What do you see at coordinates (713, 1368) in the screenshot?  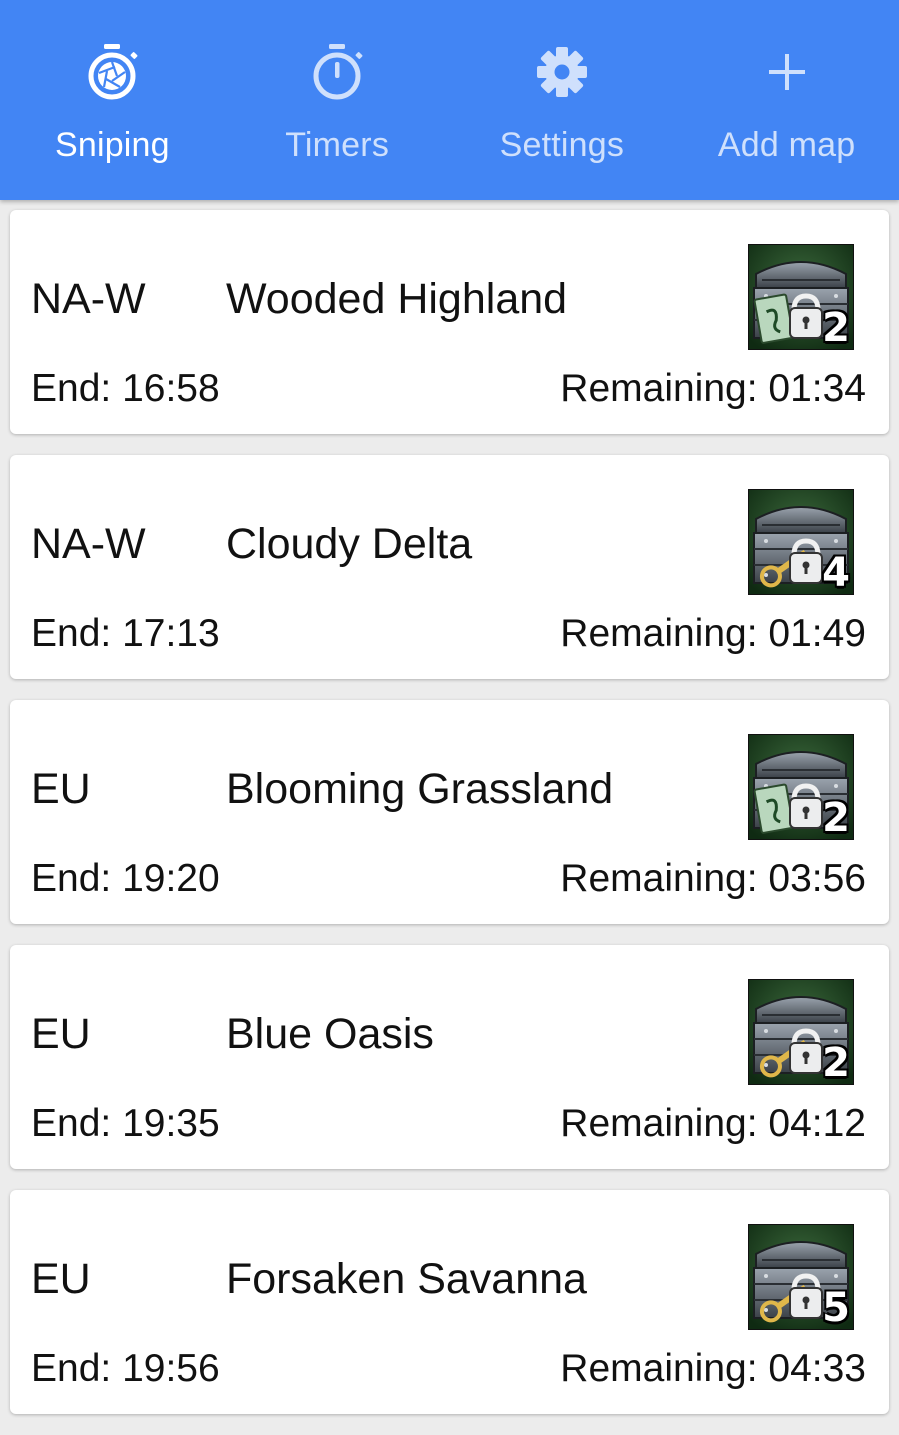 I see `remaining-time: Remaining: 04:33` at bounding box center [713, 1368].